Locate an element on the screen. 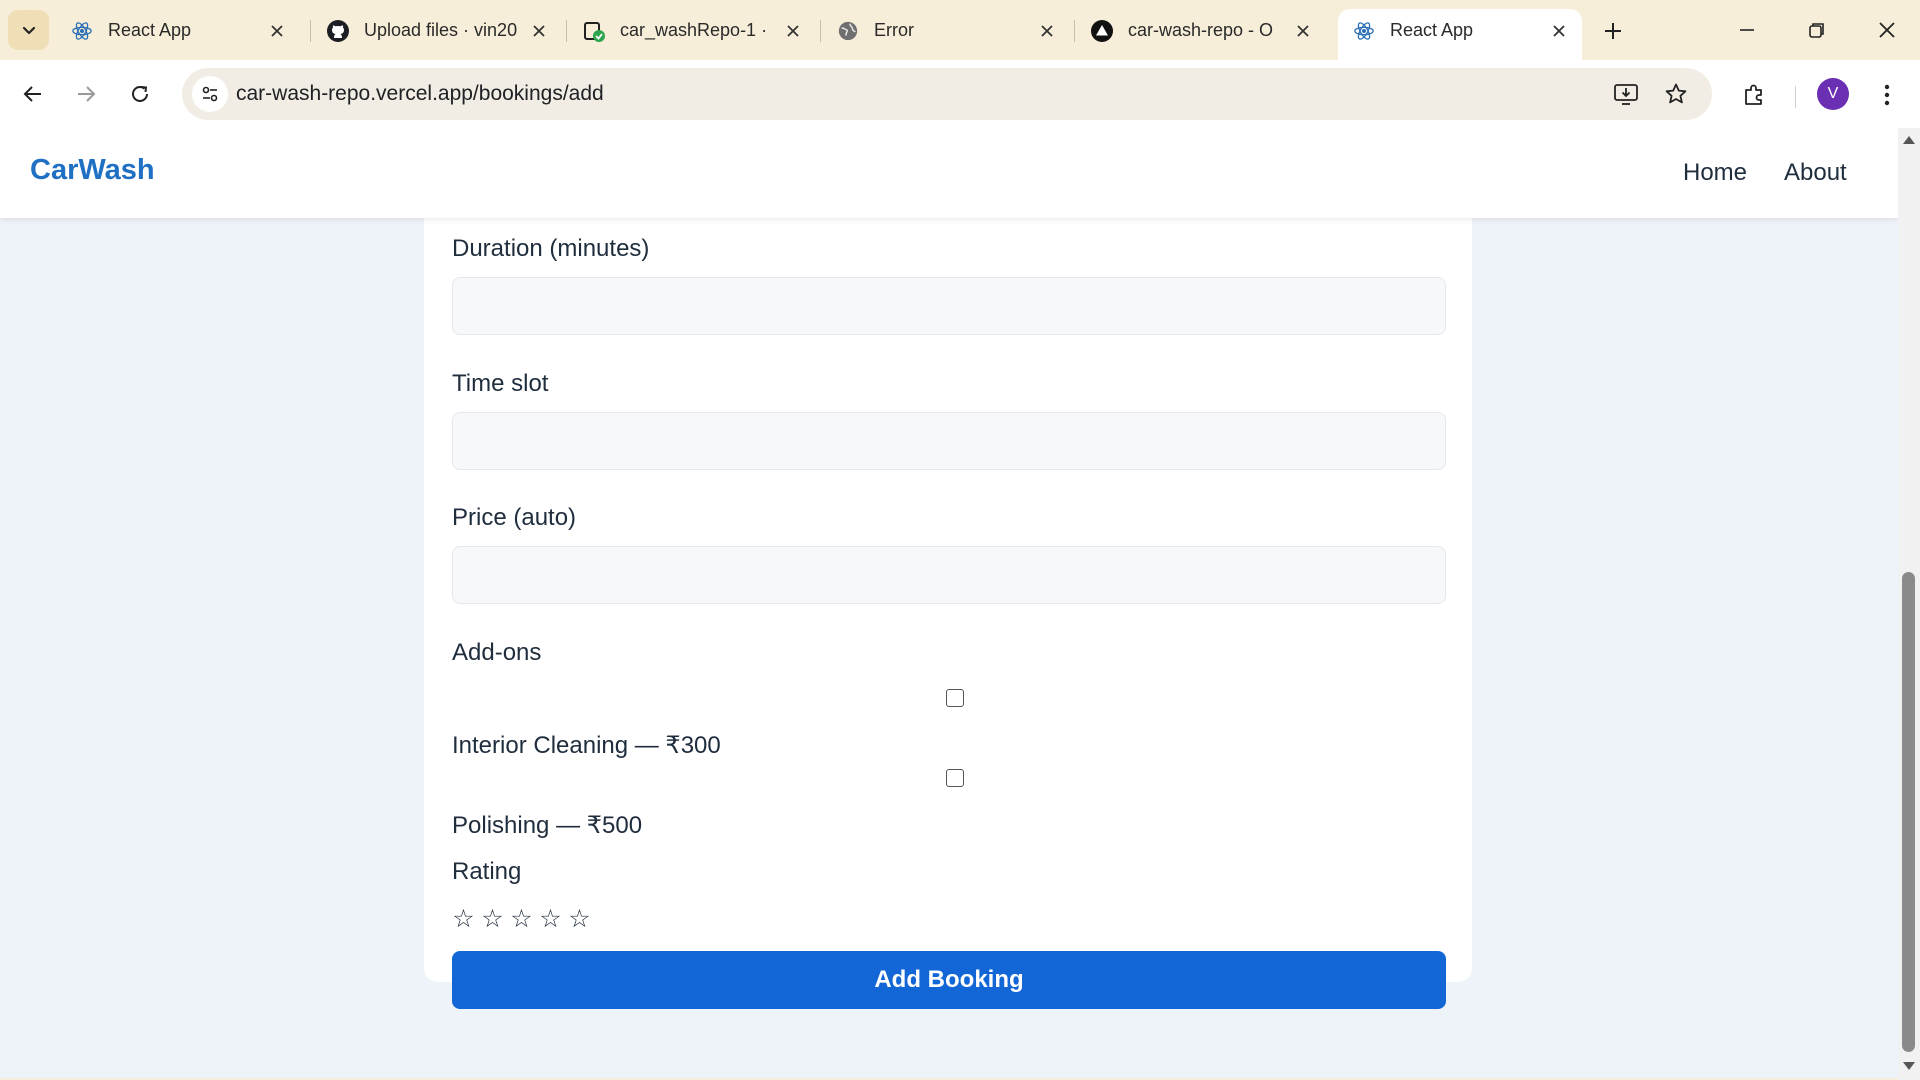 This screenshot has width=1920, height=1080. browser-toolbar: car-wash-repo.vercel.app/bookings/add V is located at coordinates (960, 94).